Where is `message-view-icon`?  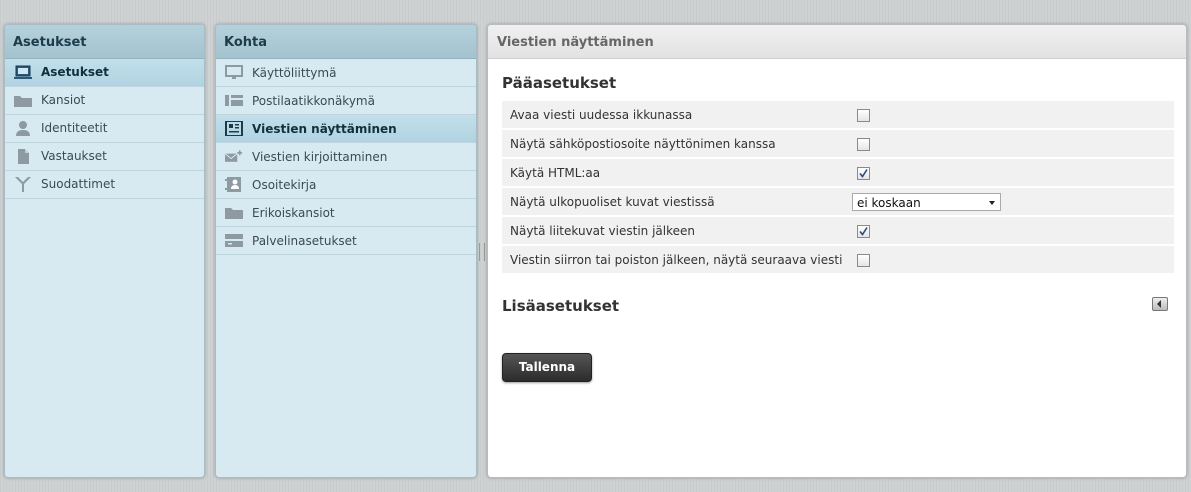 message-view-icon is located at coordinates (234, 128).